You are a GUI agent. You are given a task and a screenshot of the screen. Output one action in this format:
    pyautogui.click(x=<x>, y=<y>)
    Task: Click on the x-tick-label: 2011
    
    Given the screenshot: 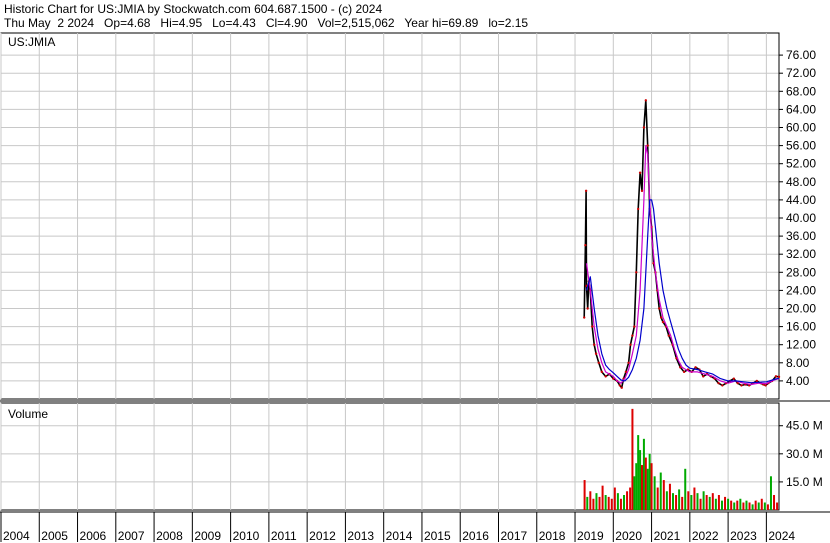 What is the action you would take?
    pyautogui.click(x=284, y=536)
    